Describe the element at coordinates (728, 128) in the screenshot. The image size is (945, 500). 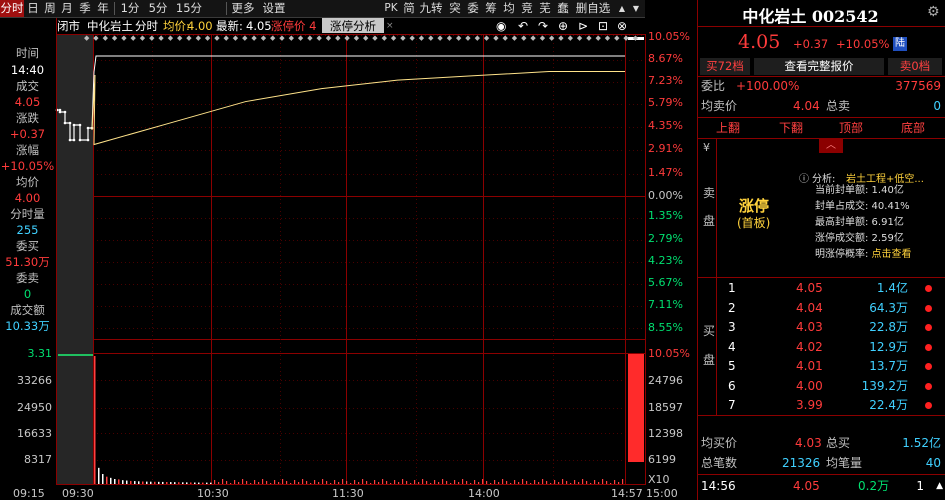
I see `page-up-button: 上翻` at that location.